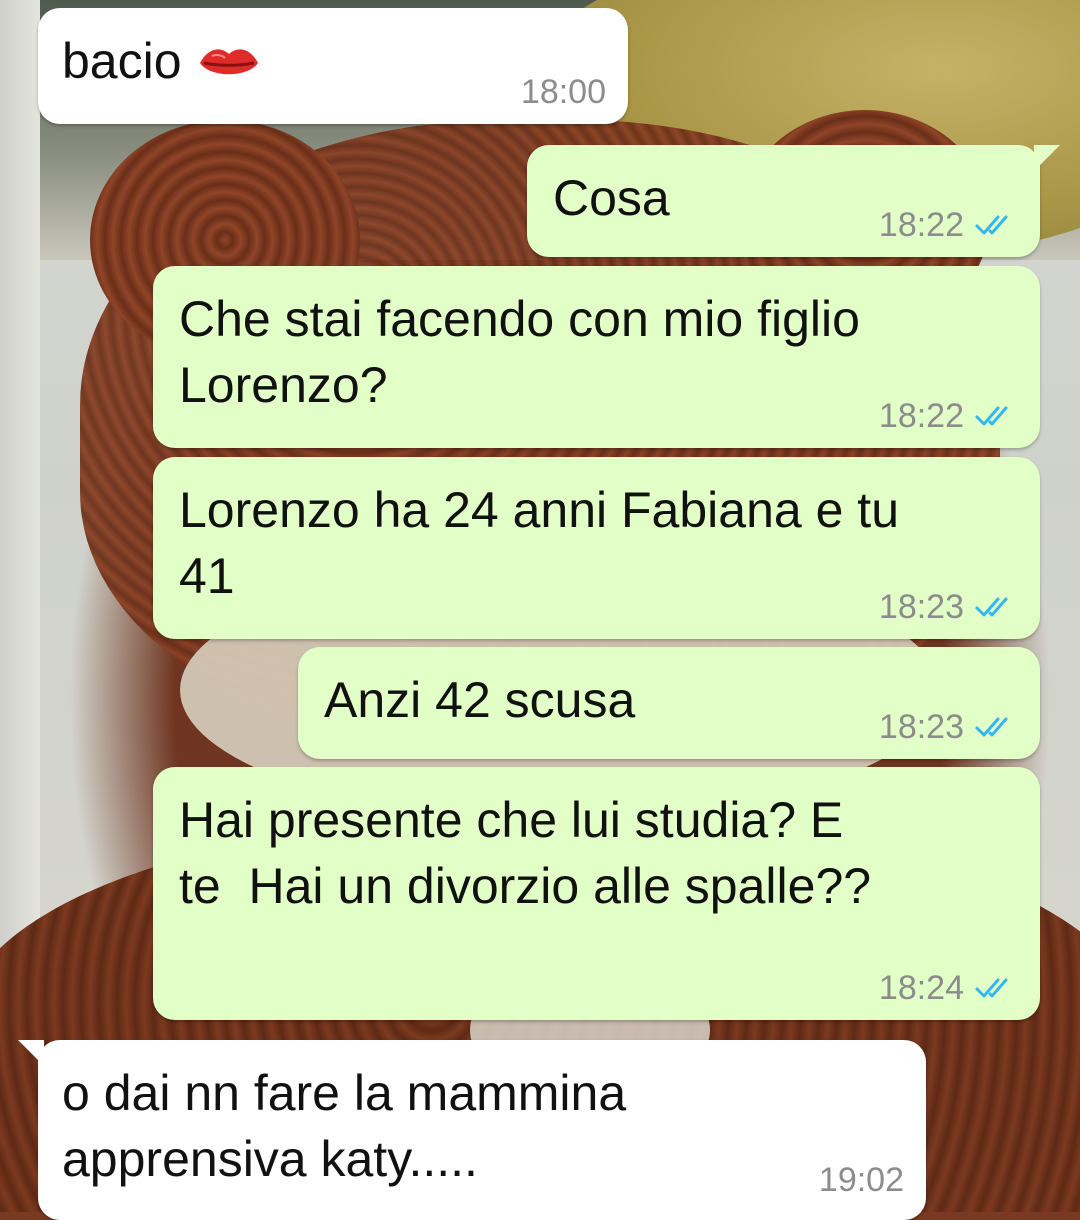  What do you see at coordinates (333, 66) in the screenshot?
I see `message-bubble-incoming: bacio 18:00` at bounding box center [333, 66].